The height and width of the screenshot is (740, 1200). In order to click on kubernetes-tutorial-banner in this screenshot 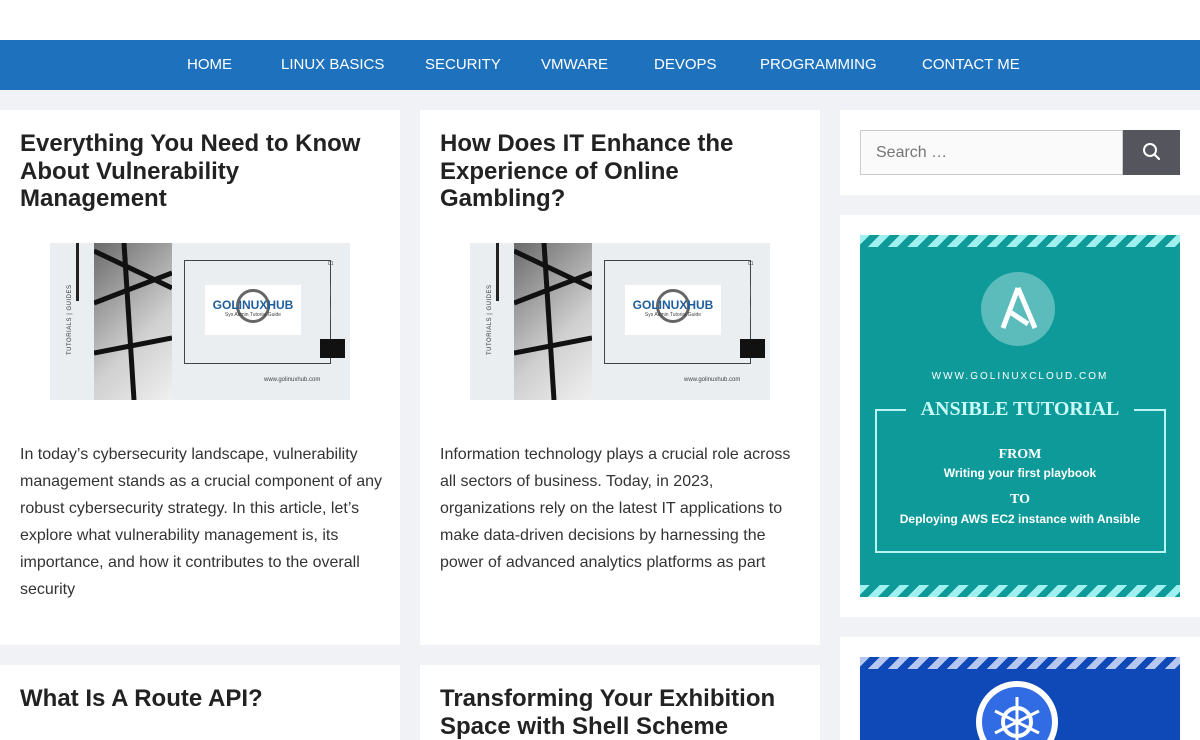, I will do `click(1020, 698)`.